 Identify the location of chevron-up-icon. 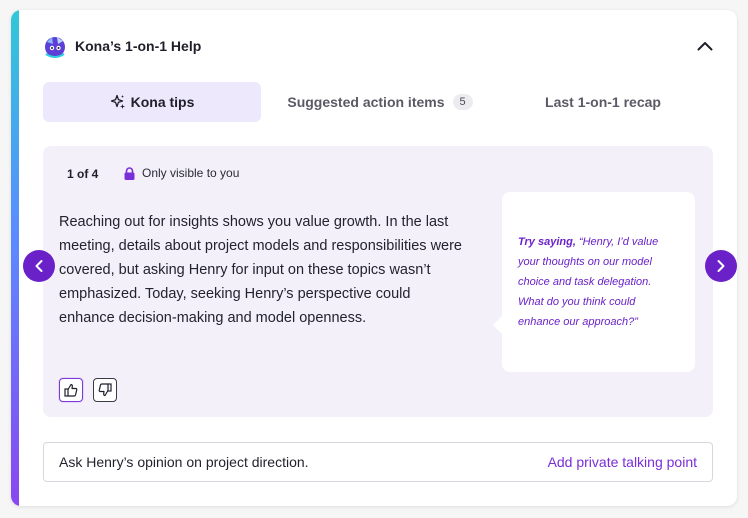
(705, 46).